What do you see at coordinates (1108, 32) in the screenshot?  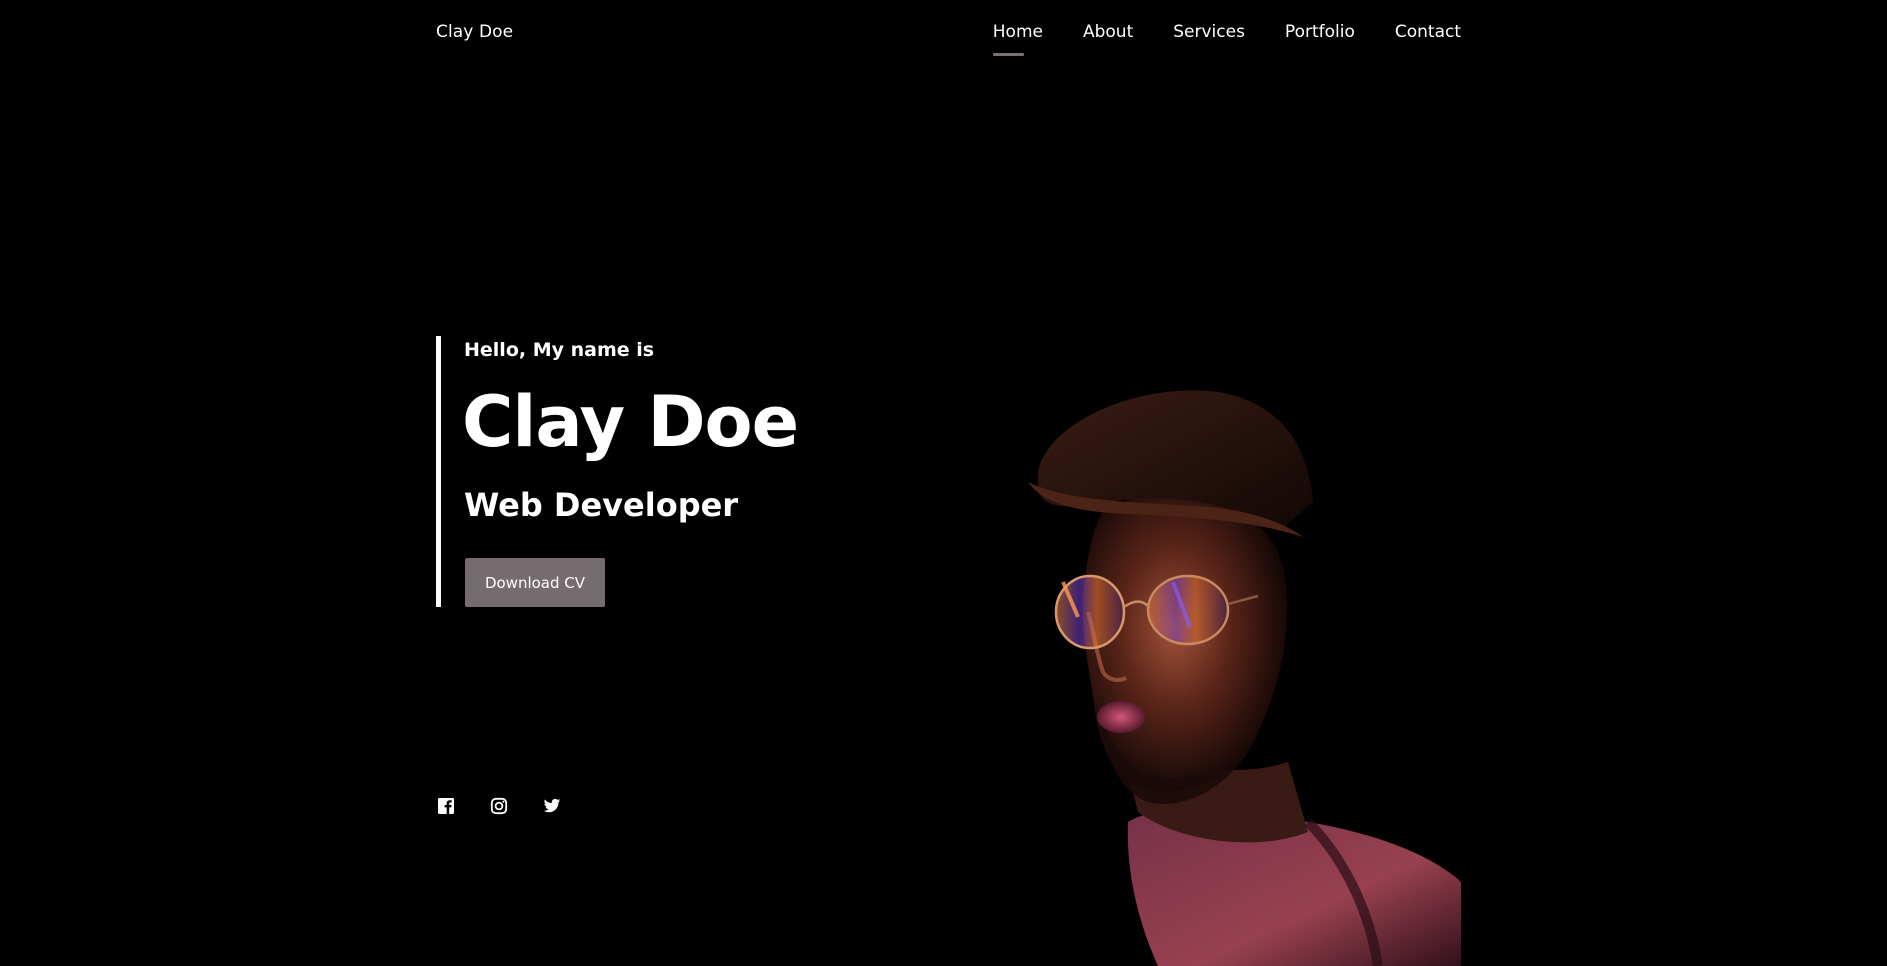 I see `nav-item-about: About` at bounding box center [1108, 32].